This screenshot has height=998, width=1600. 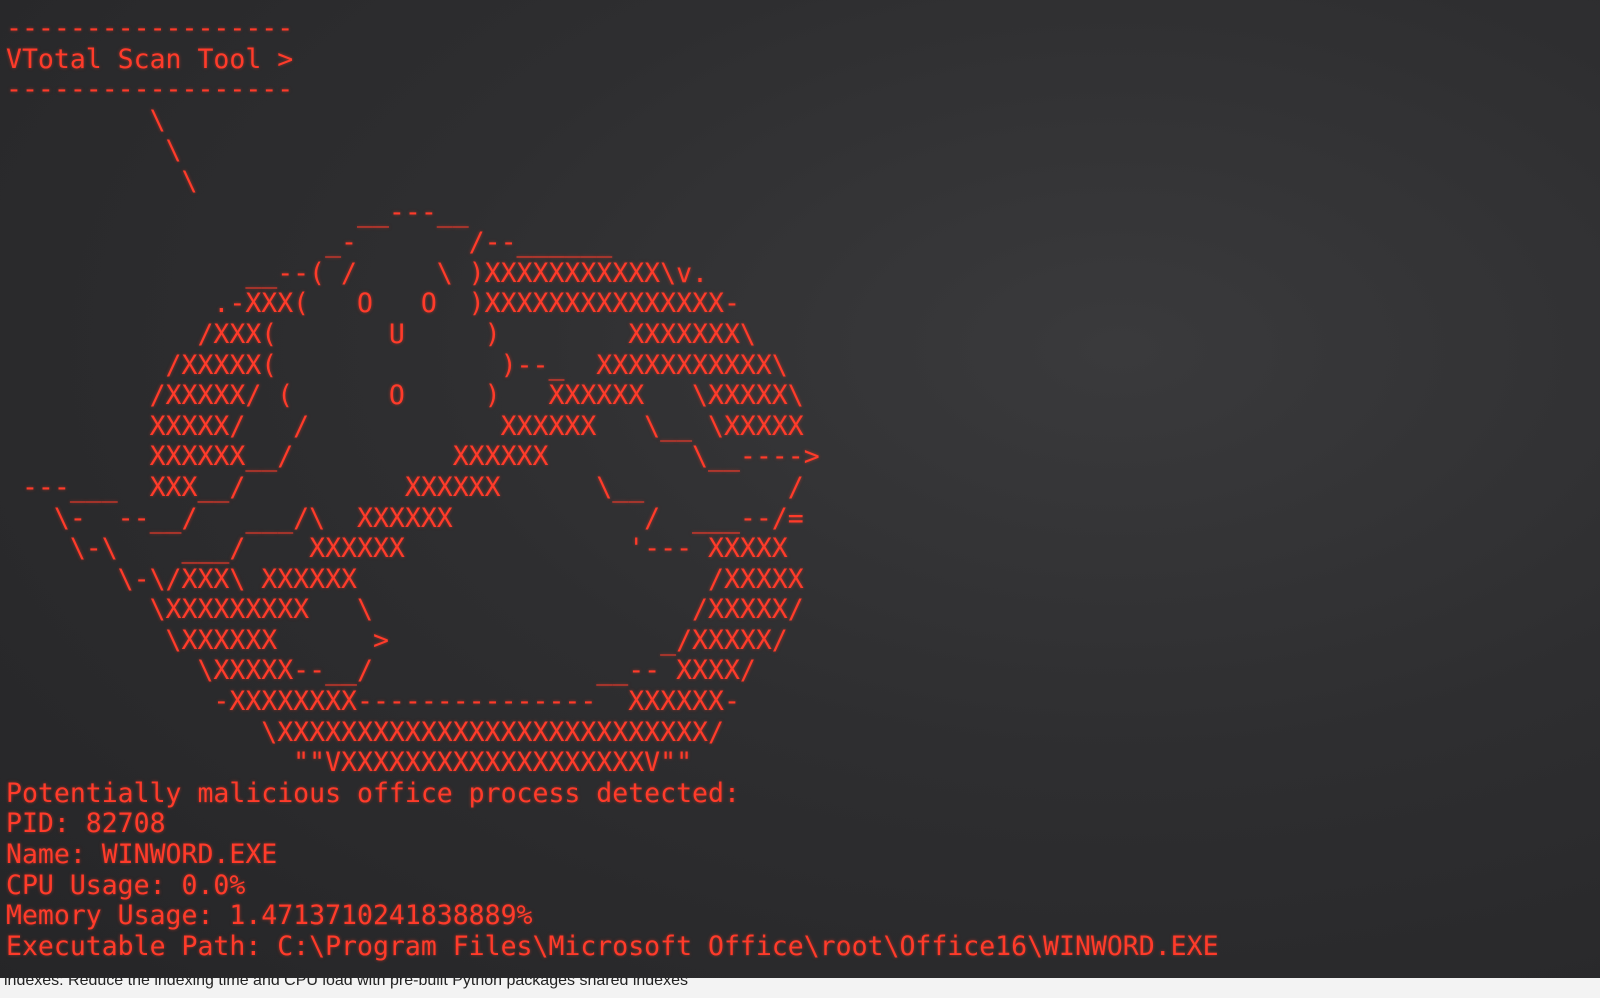 I want to click on ascii-art-line: __--( / \ )XXXXXXXXXXX\v., so click(x=357, y=273).